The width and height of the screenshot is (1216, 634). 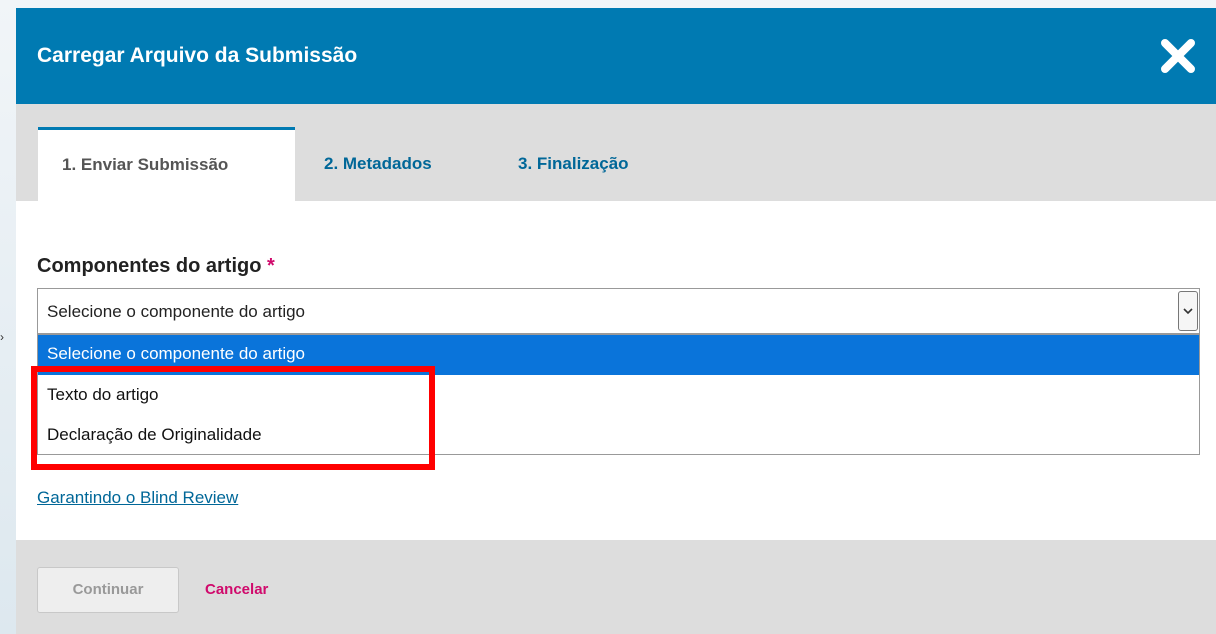 I want to click on cancel-button: Cancelar, so click(x=236, y=590).